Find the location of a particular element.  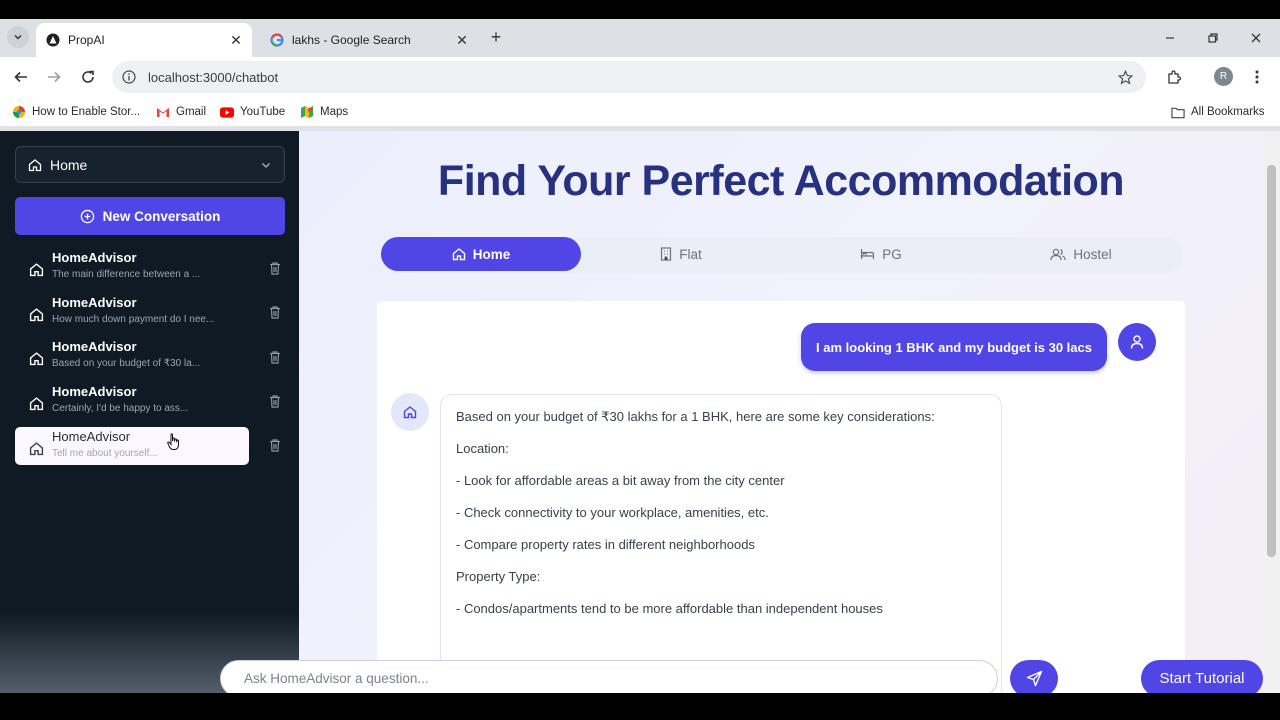

tab-google-search: lakhs - Google Search ✕ is located at coordinates (369, 40).